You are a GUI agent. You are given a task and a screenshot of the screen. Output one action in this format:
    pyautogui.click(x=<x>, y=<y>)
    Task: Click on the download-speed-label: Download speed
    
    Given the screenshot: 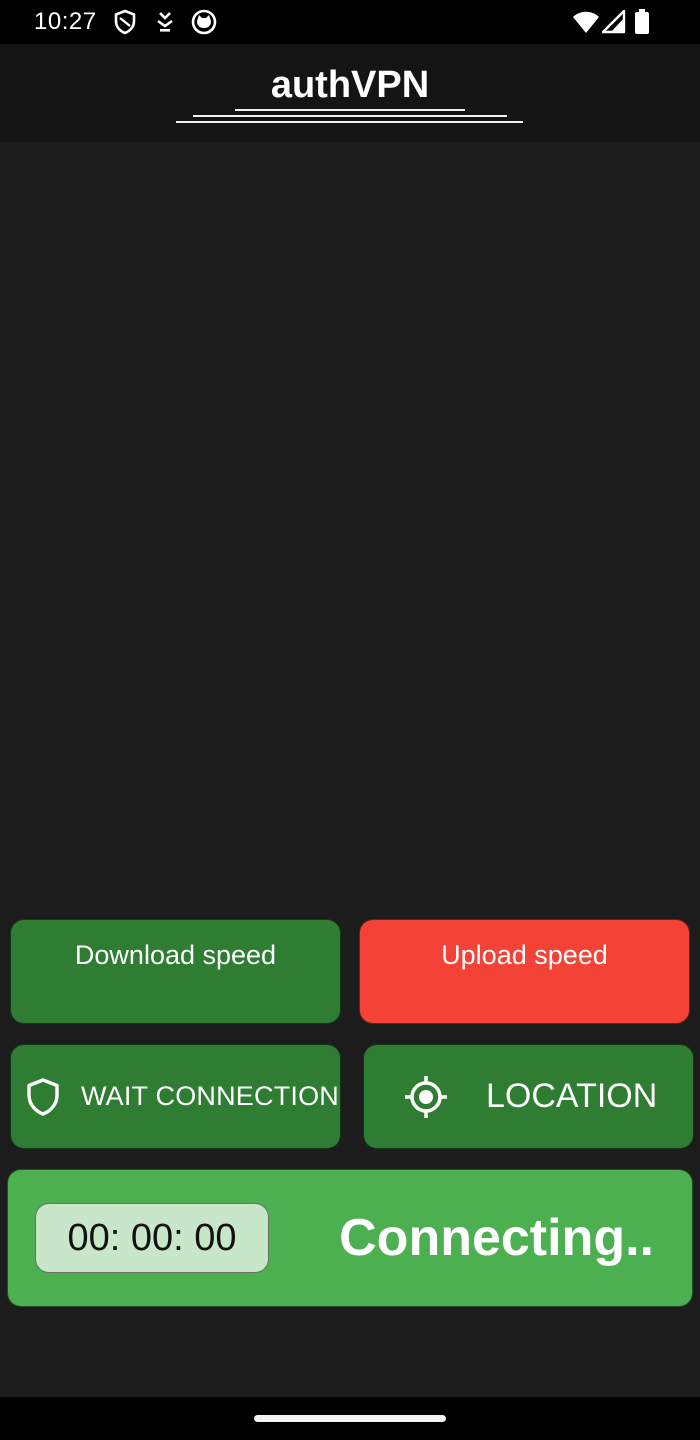 What is the action you would take?
    pyautogui.click(x=175, y=955)
    